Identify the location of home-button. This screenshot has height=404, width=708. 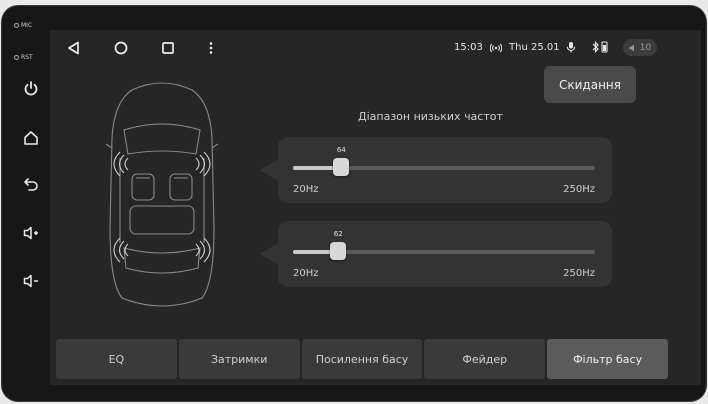
(31, 138).